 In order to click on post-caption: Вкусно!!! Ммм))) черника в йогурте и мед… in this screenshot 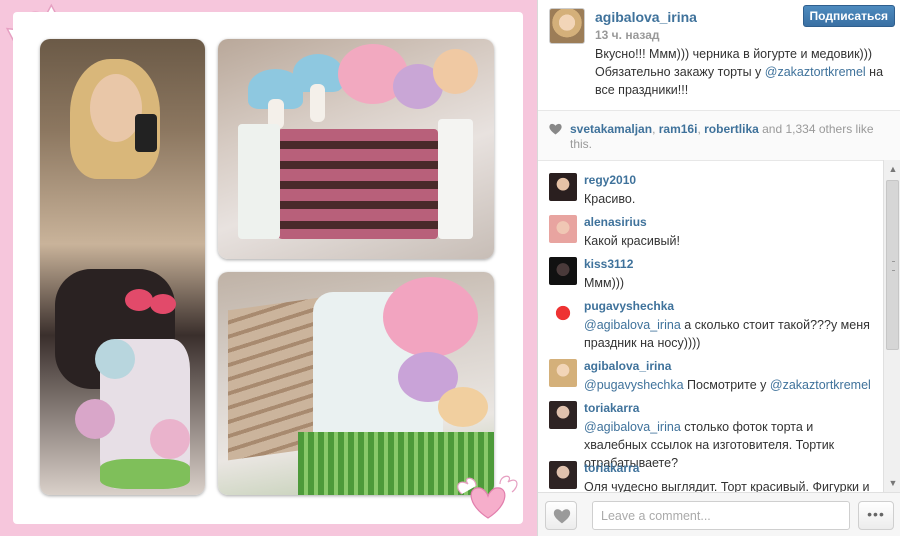, I will do `click(742, 72)`.